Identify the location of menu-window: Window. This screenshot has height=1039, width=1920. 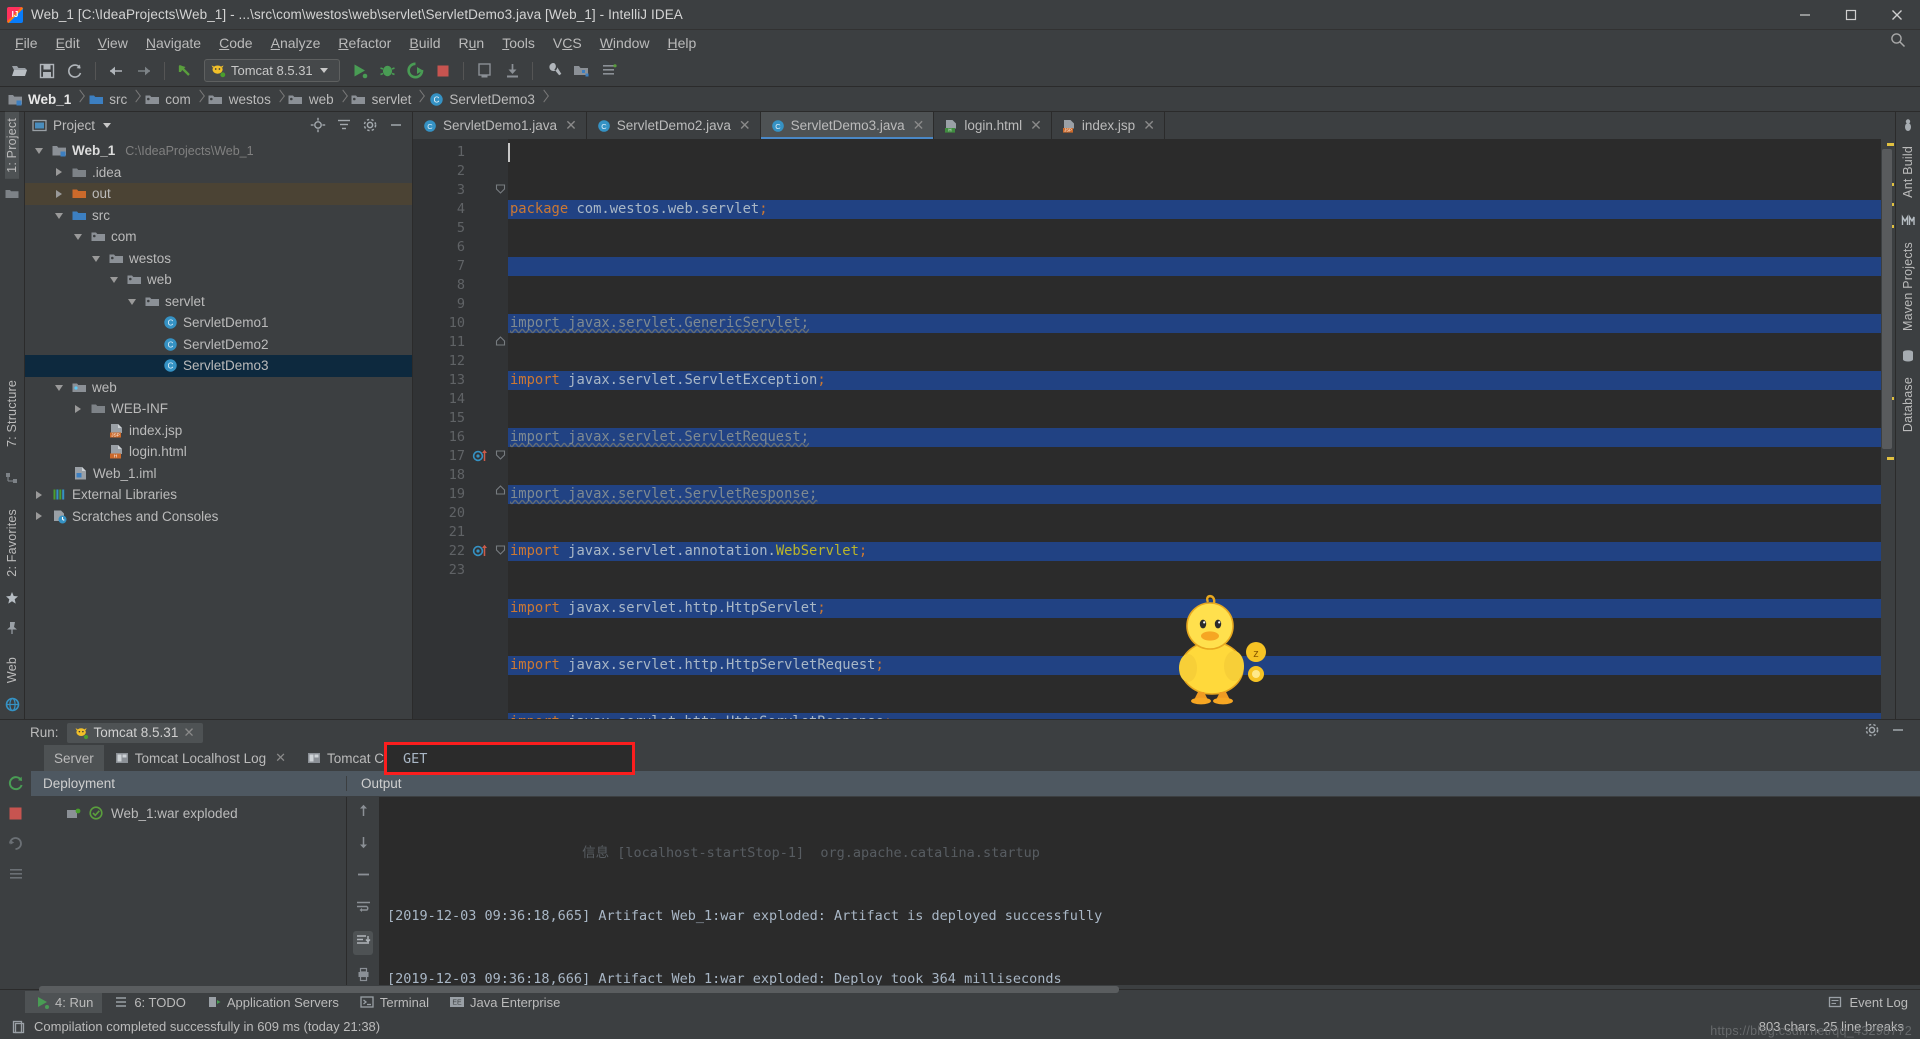
(625, 43).